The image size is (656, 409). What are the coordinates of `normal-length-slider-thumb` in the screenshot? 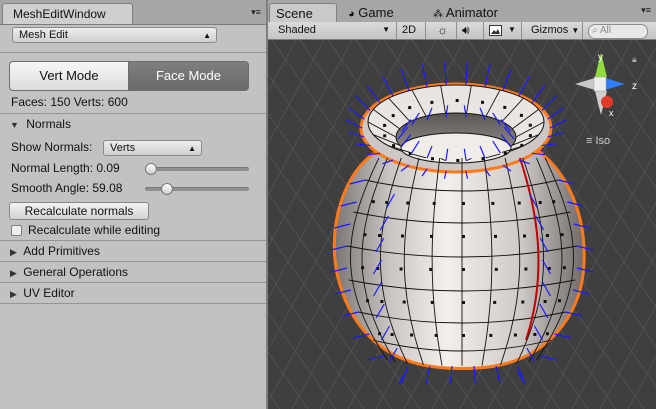 It's located at (151, 169).